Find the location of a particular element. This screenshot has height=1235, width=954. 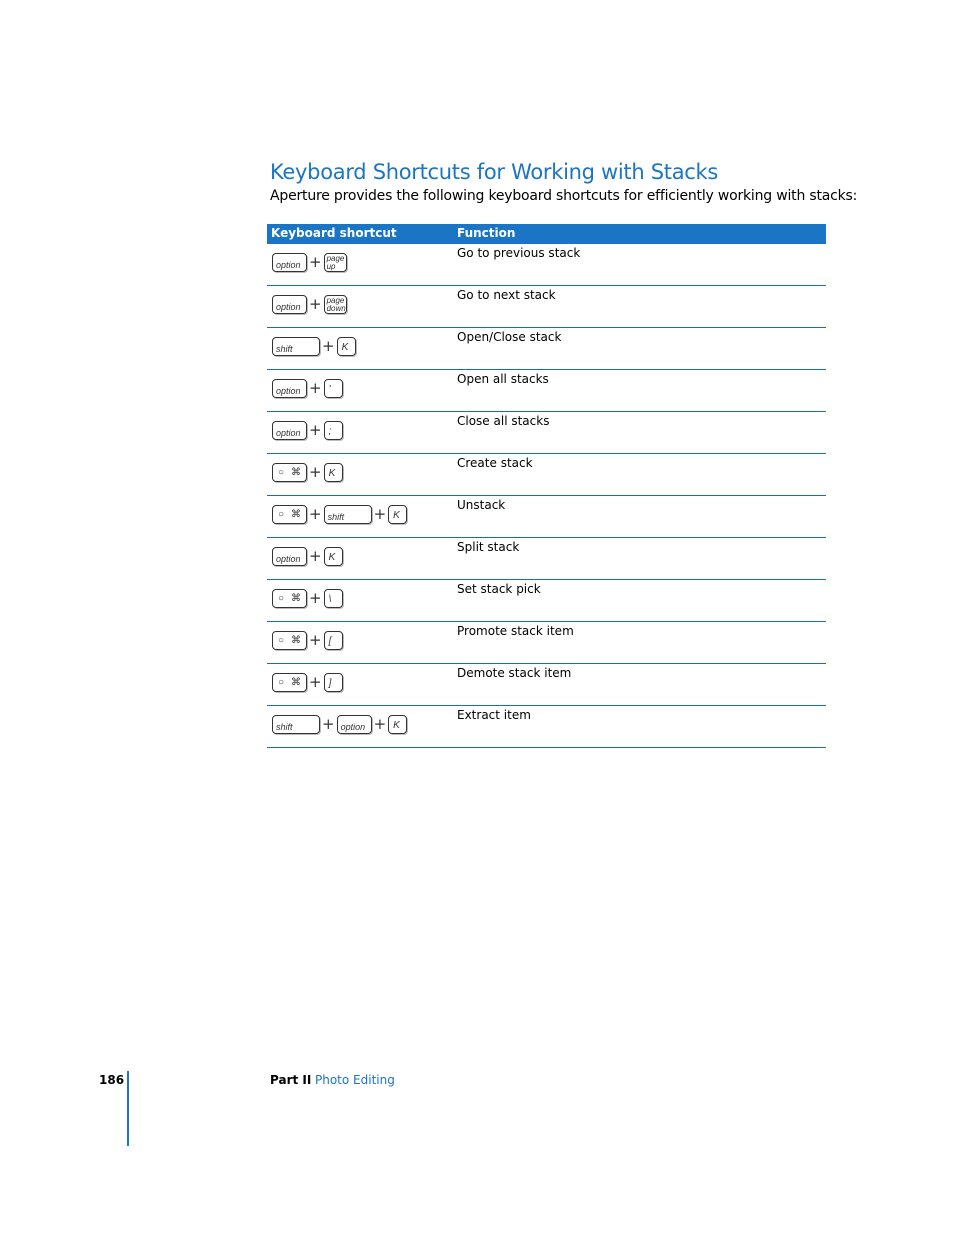

table-row: option + page up Go to previous stack is located at coordinates (546, 265).